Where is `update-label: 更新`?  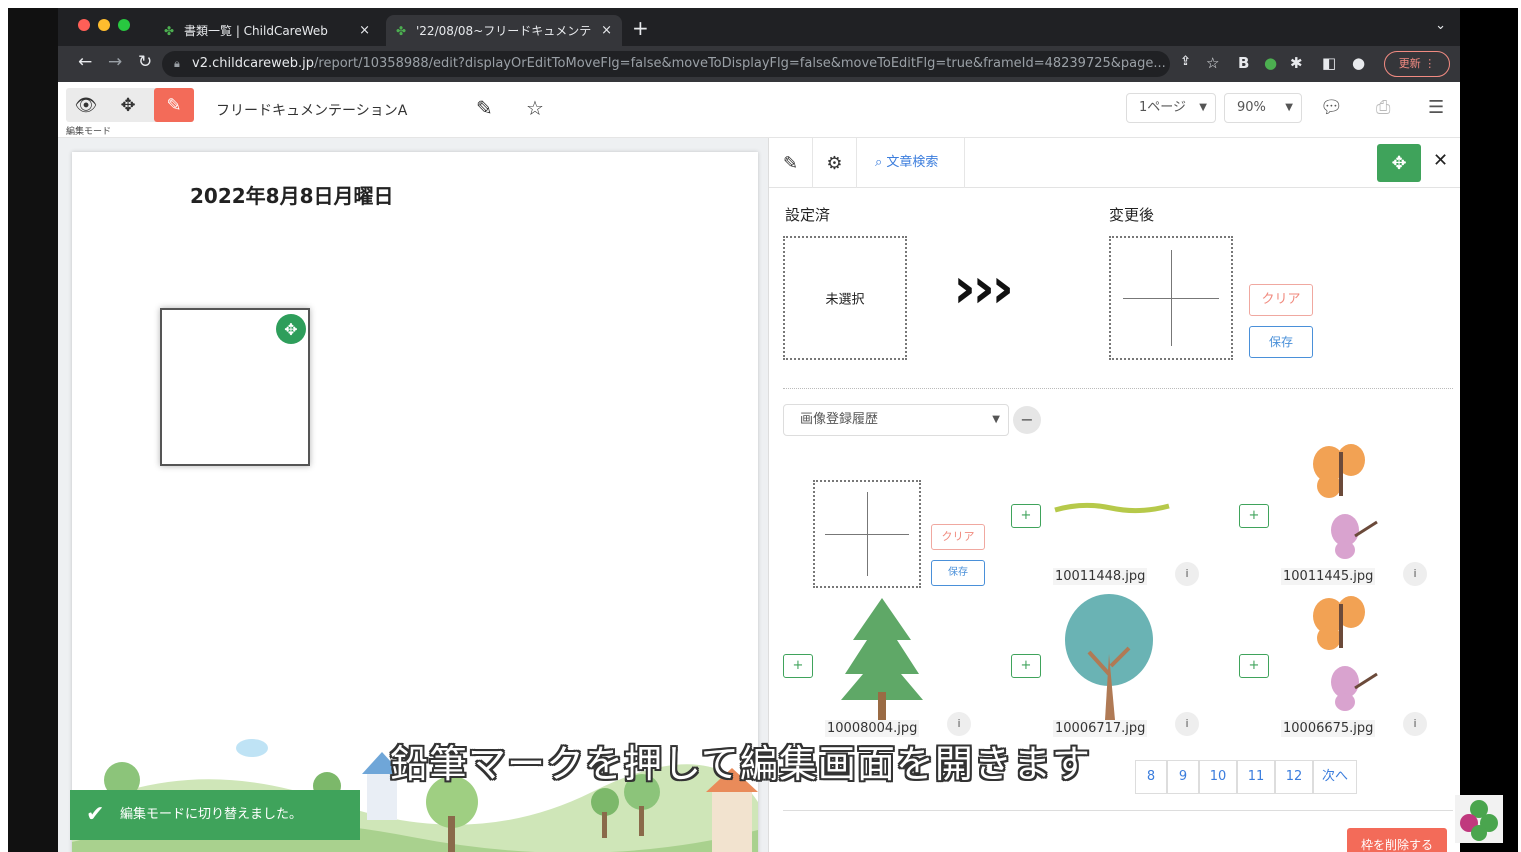 update-label: 更新 is located at coordinates (1409, 63).